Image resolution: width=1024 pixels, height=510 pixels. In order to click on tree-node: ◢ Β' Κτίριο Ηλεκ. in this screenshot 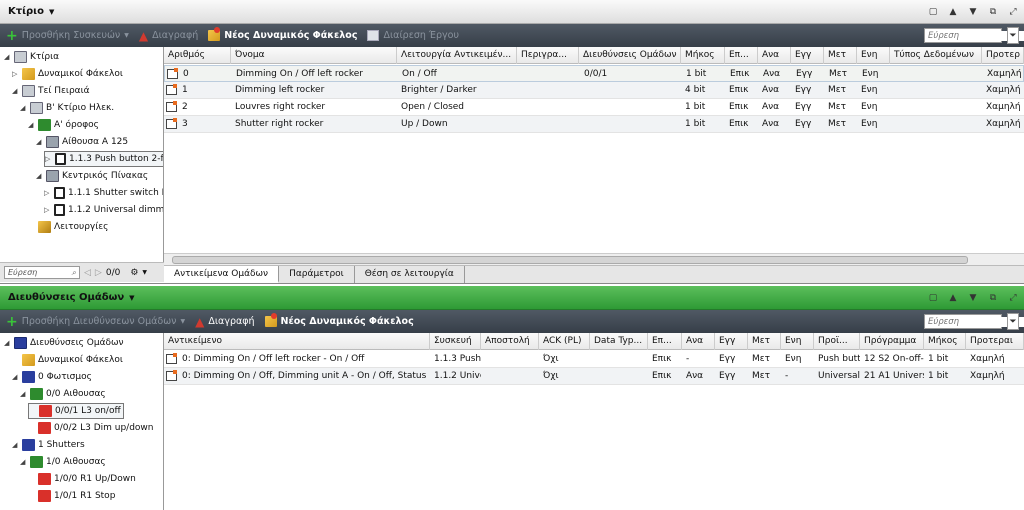, I will do `click(67, 108)`.